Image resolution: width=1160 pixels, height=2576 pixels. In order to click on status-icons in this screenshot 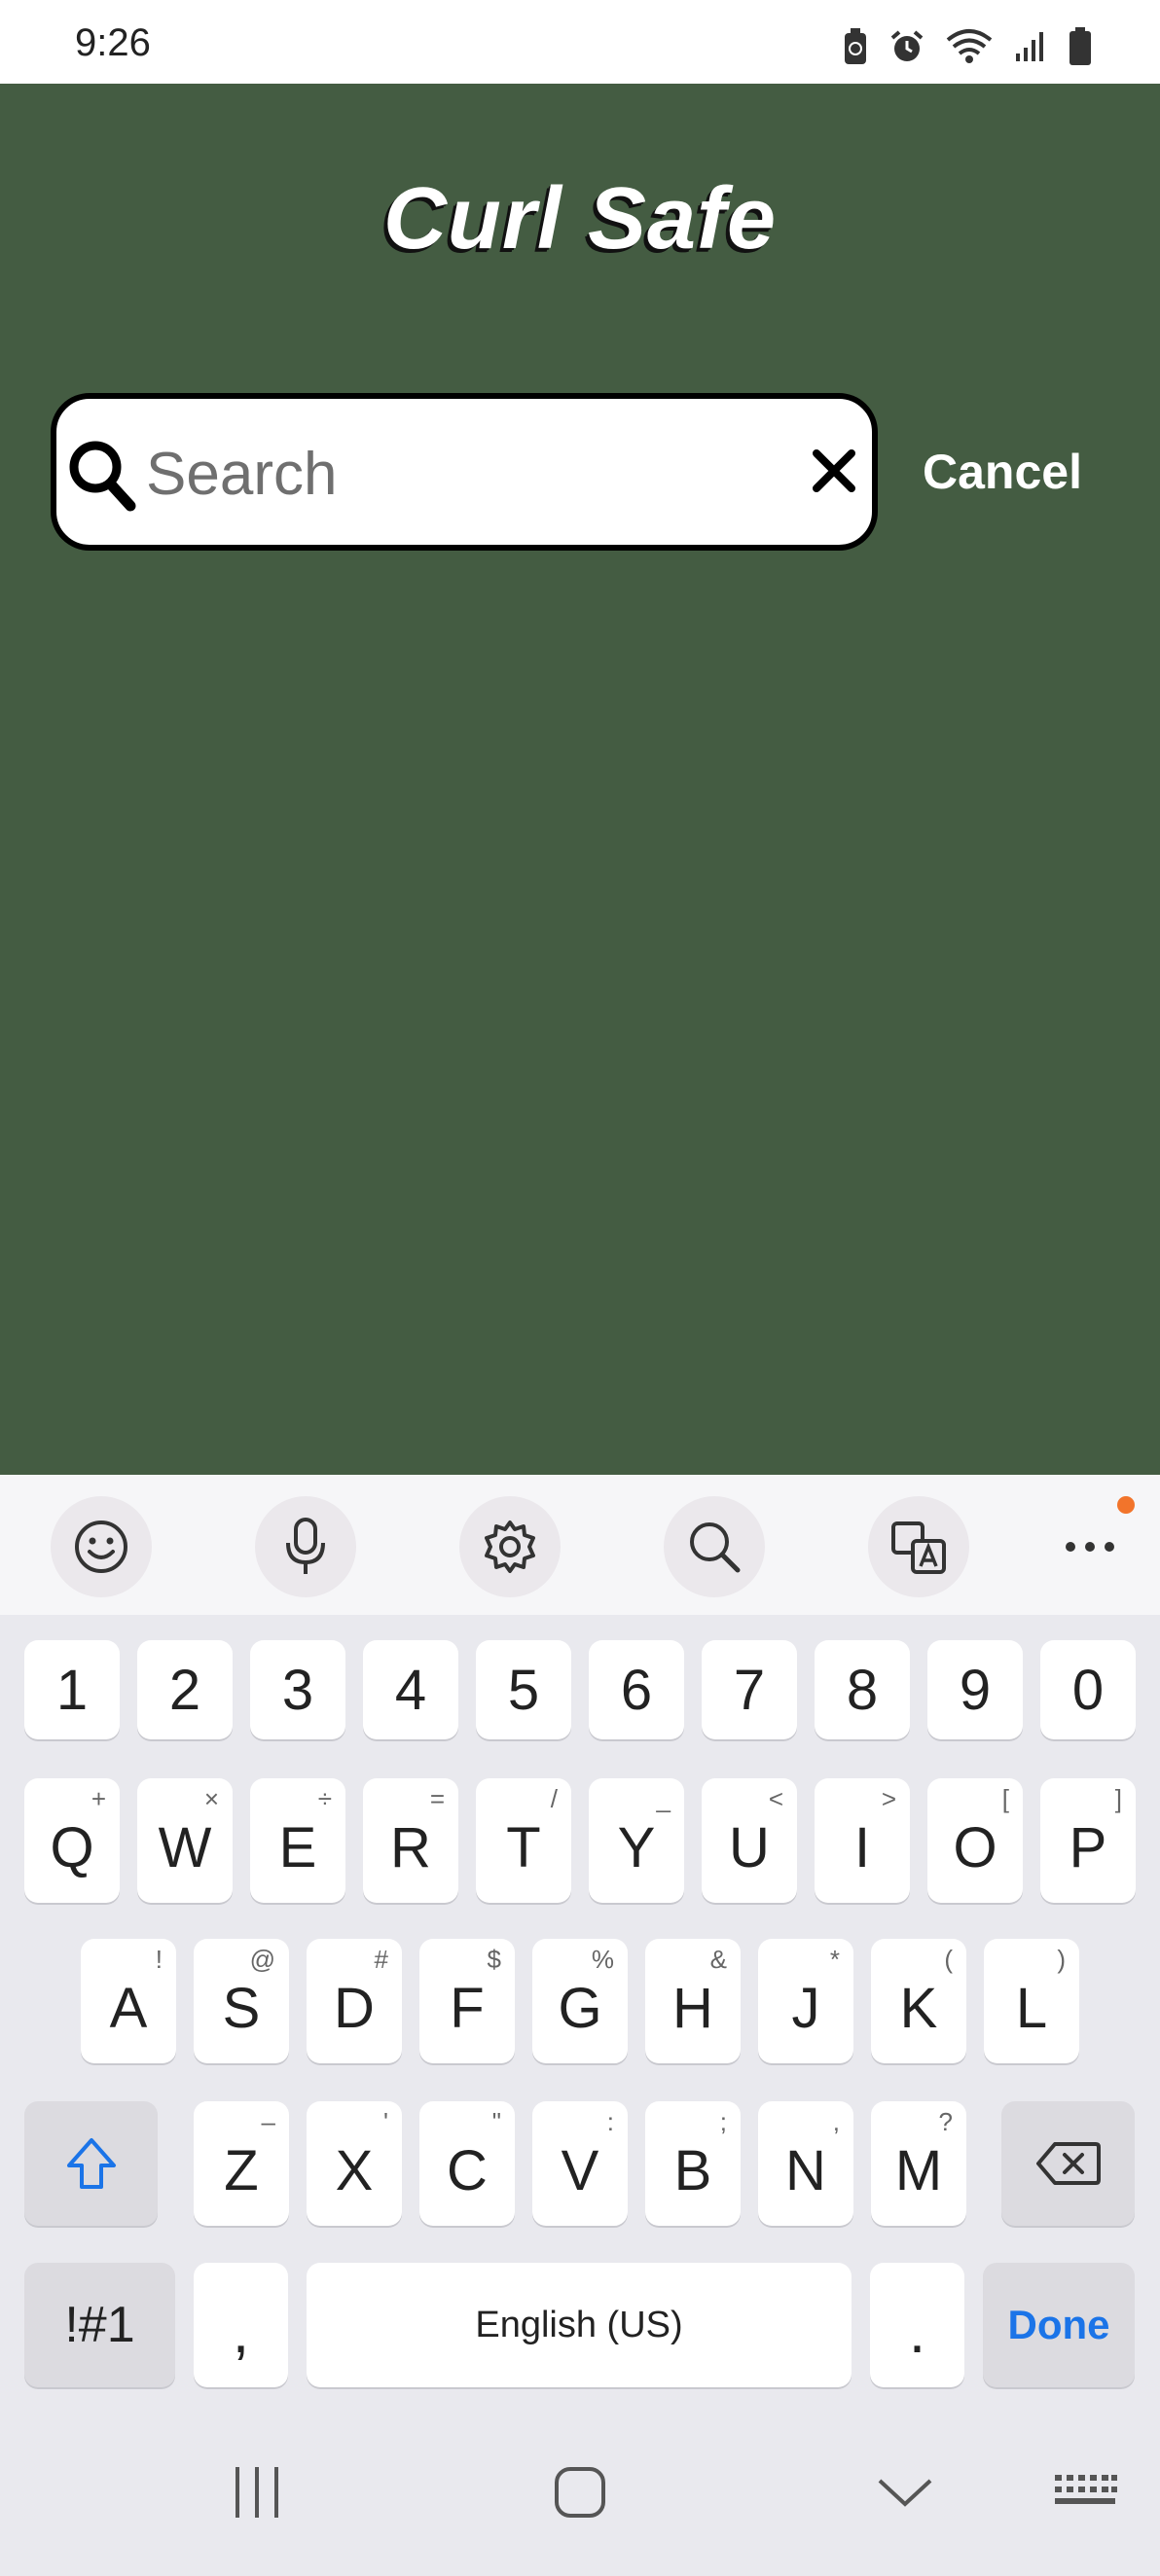, I will do `click(968, 46)`.